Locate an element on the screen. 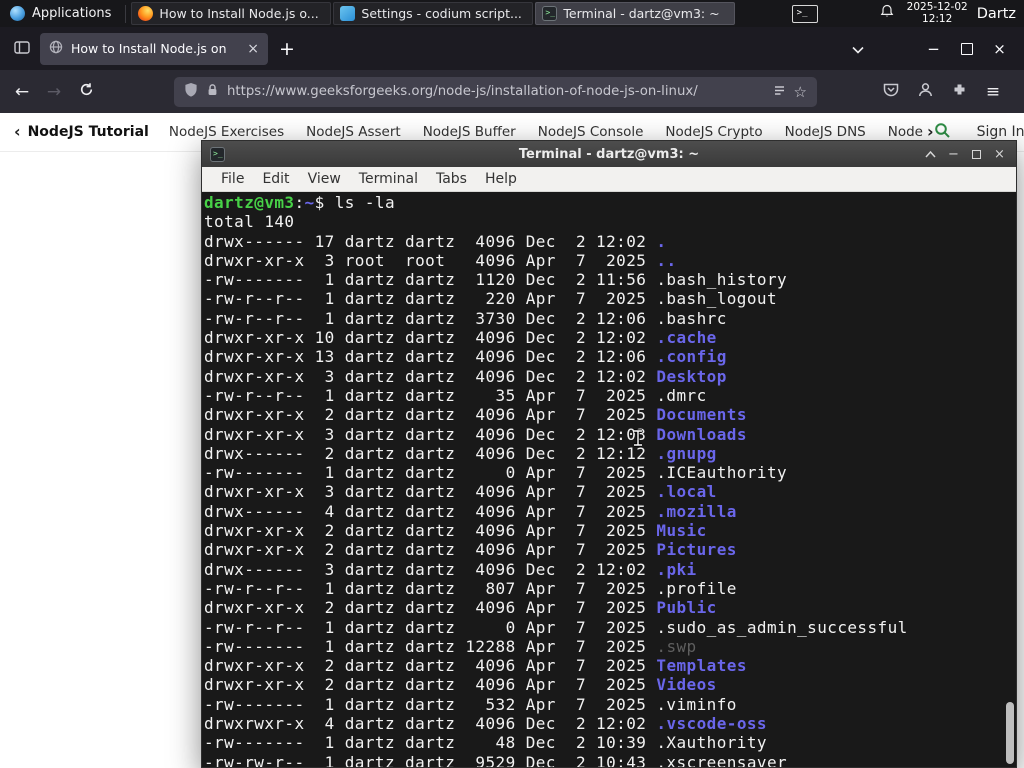 Image resolution: width=1024 pixels, height=768 pixels. terminal-shade-button is located at coordinates (930, 154).